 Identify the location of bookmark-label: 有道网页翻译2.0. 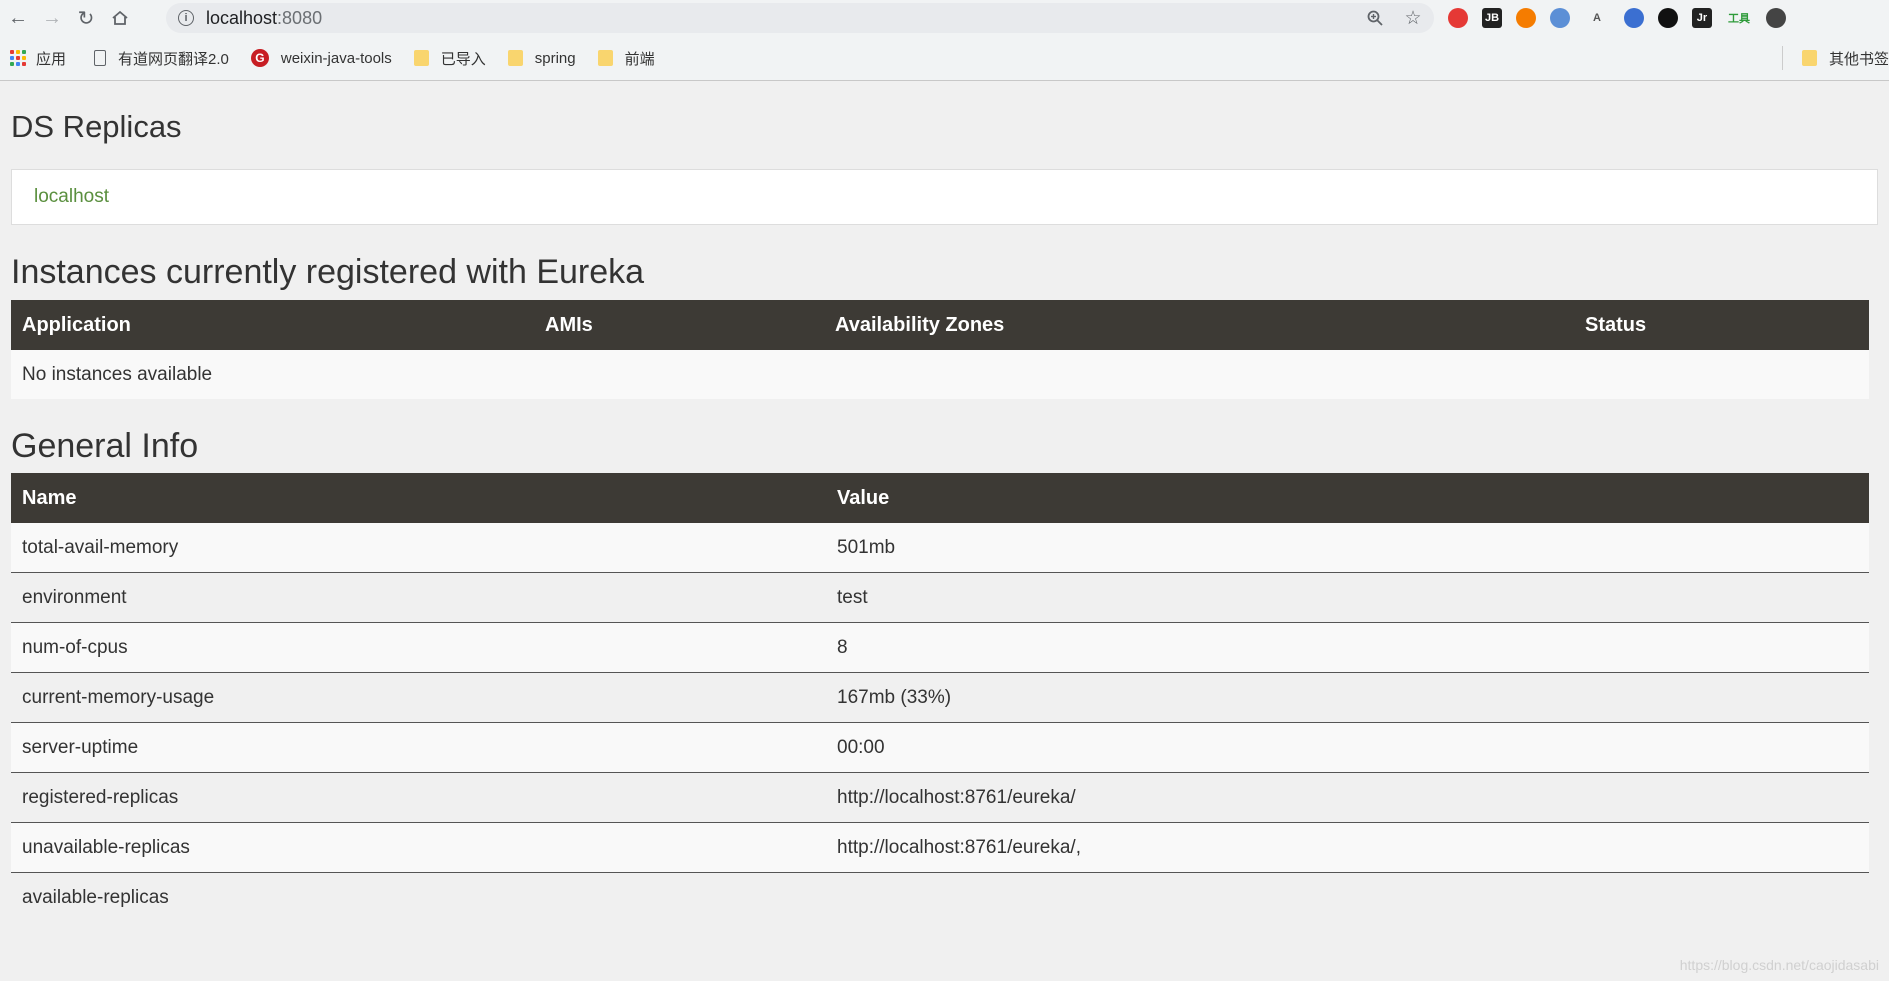
(173, 59).